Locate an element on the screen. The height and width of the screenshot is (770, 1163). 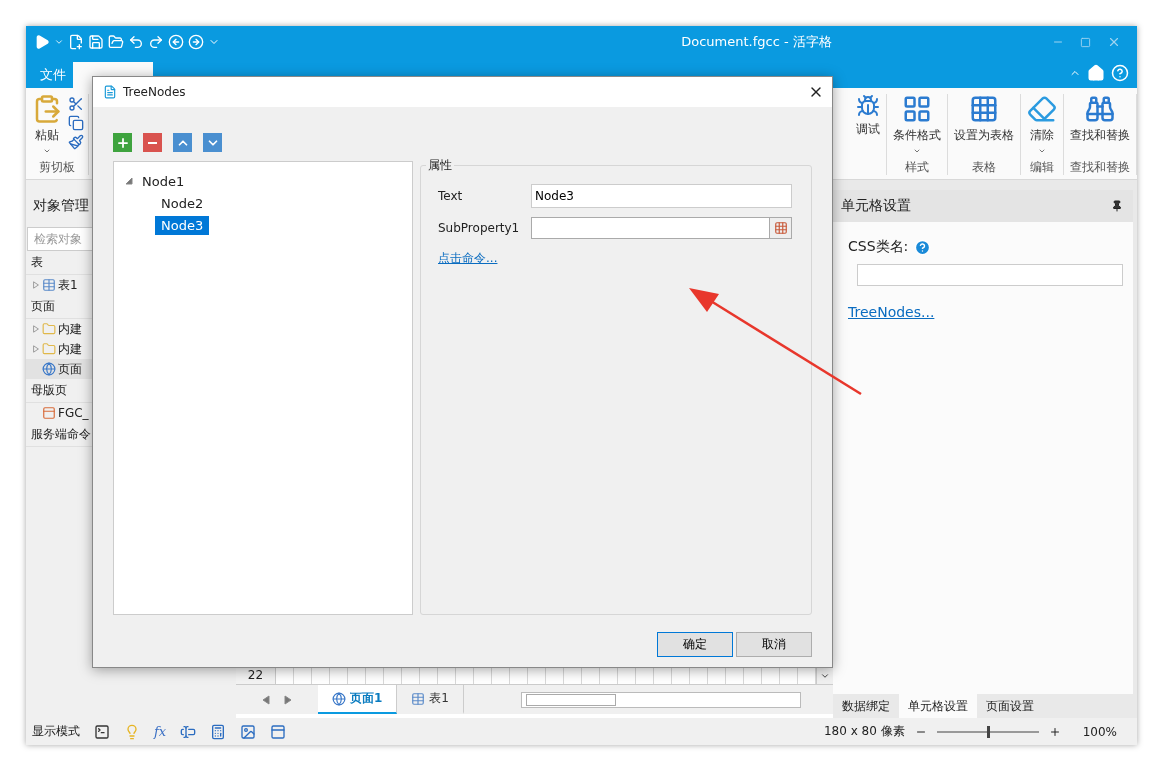
group-label: 表格 is located at coordinates (984, 167).